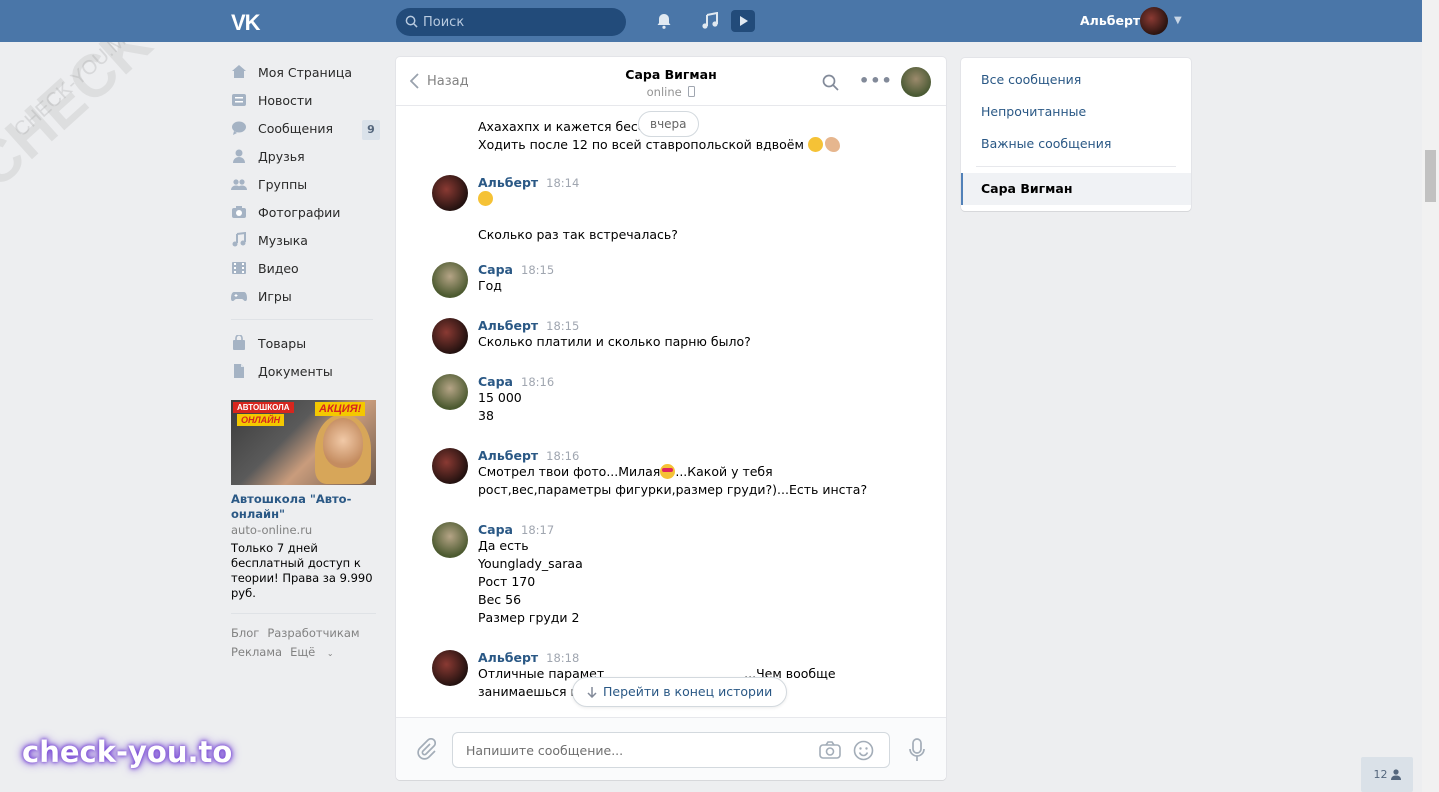 Image resolution: width=1439 pixels, height=792 pixels. I want to click on message-time: 18:17, so click(538, 530).